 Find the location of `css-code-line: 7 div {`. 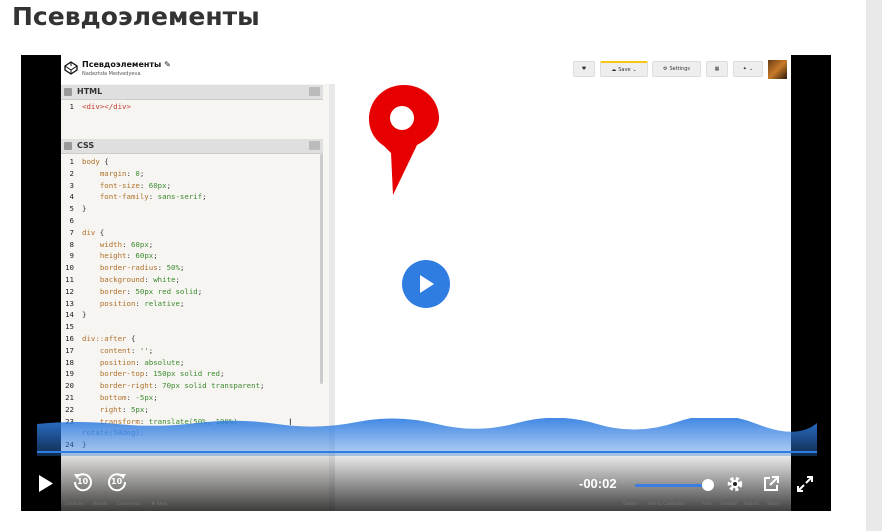

css-code-line: 7 div { is located at coordinates (192, 233).